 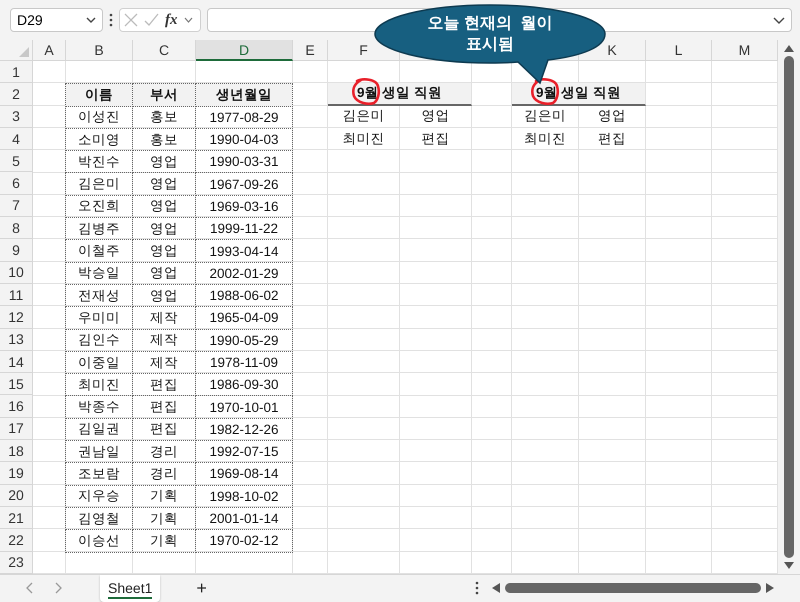 What do you see at coordinates (496, 588) in the screenshot?
I see `scroll-left-icon` at bounding box center [496, 588].